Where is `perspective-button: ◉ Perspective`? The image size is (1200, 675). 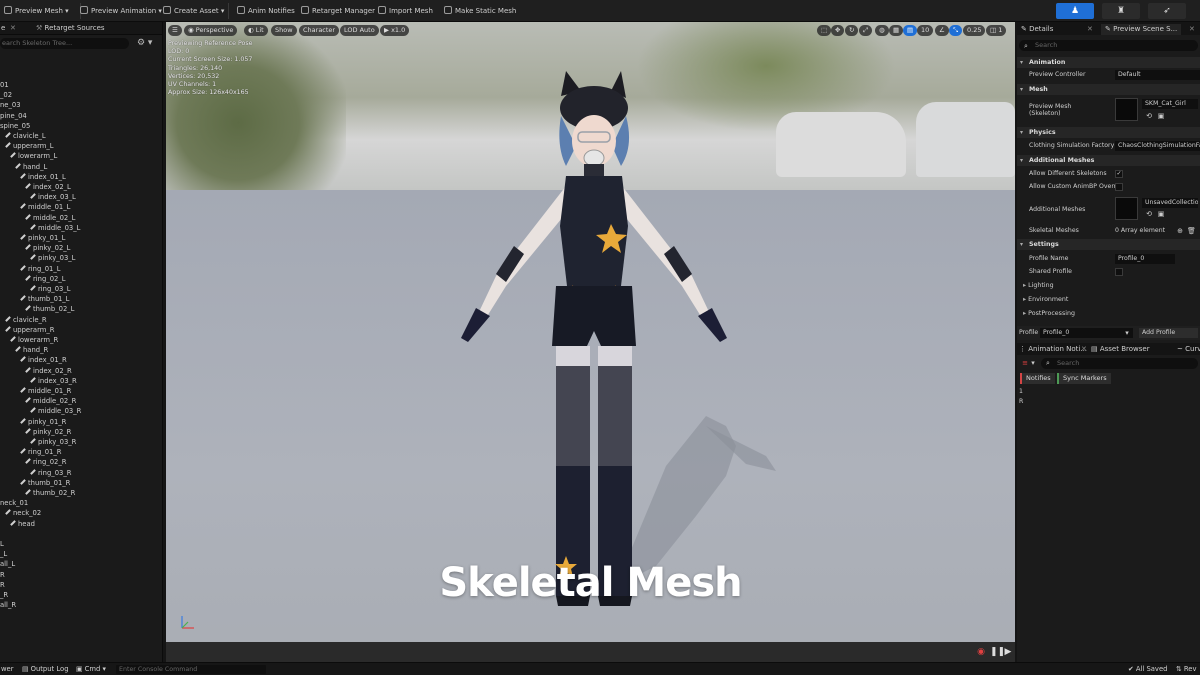 perspective-button: ◉ Perspective is located at coordinates (211, 30).